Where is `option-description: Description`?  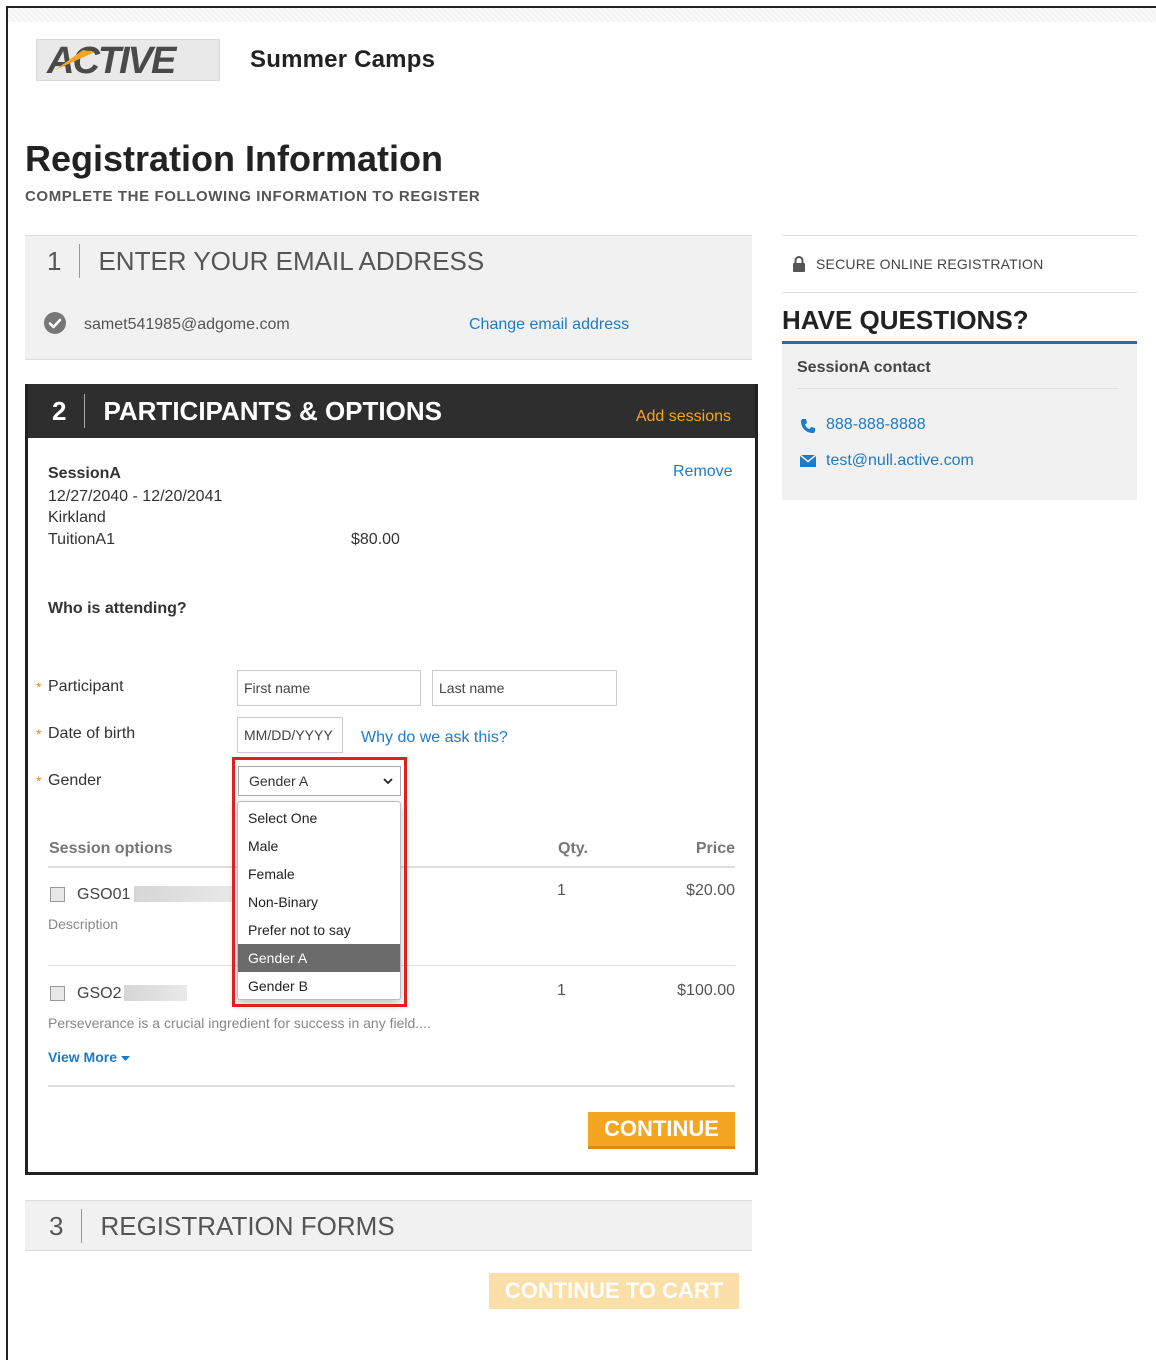
option-description: Description is located at coordinates (83, 924).